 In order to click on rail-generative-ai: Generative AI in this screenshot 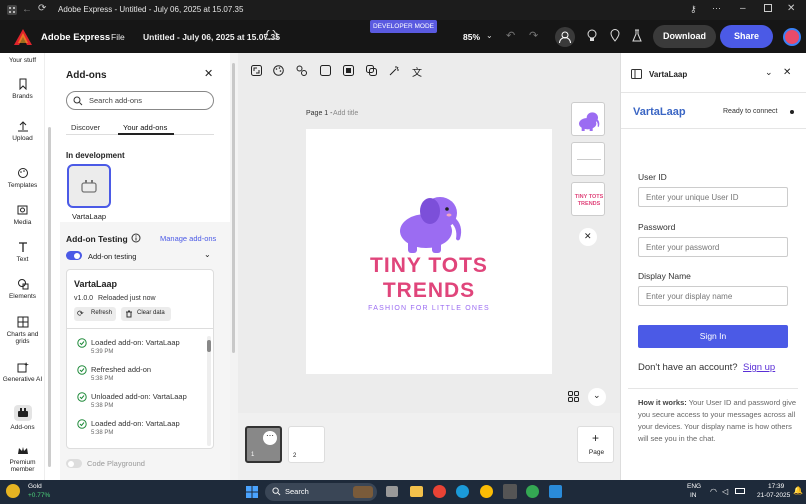, I will do `click(22, 372)`.